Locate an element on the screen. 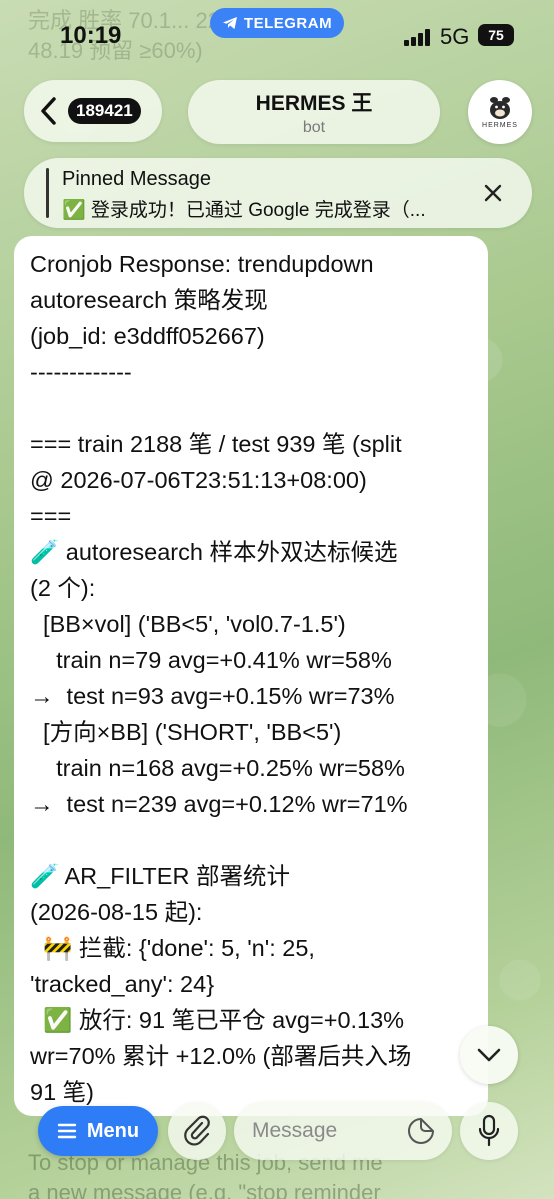 The image size is (554, 1199). message-line: 🧪 autoresearch 样本外双达标候选 is located at coordinates (214, 552).